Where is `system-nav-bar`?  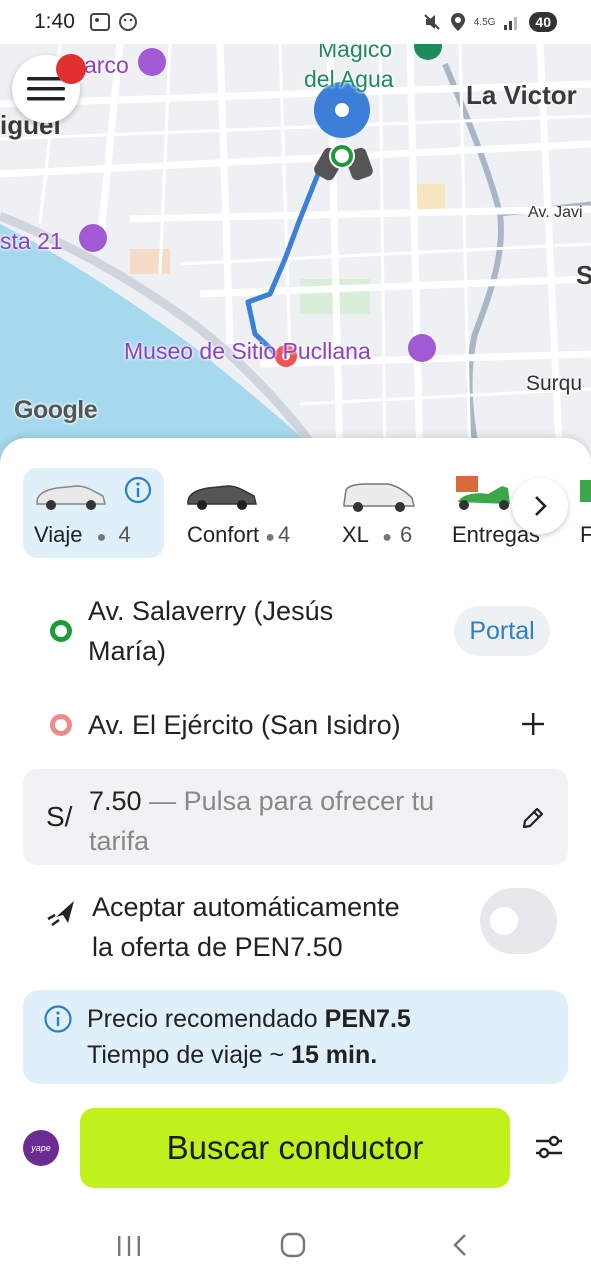
system-nav-bar is located at coordinates (295, 1245).